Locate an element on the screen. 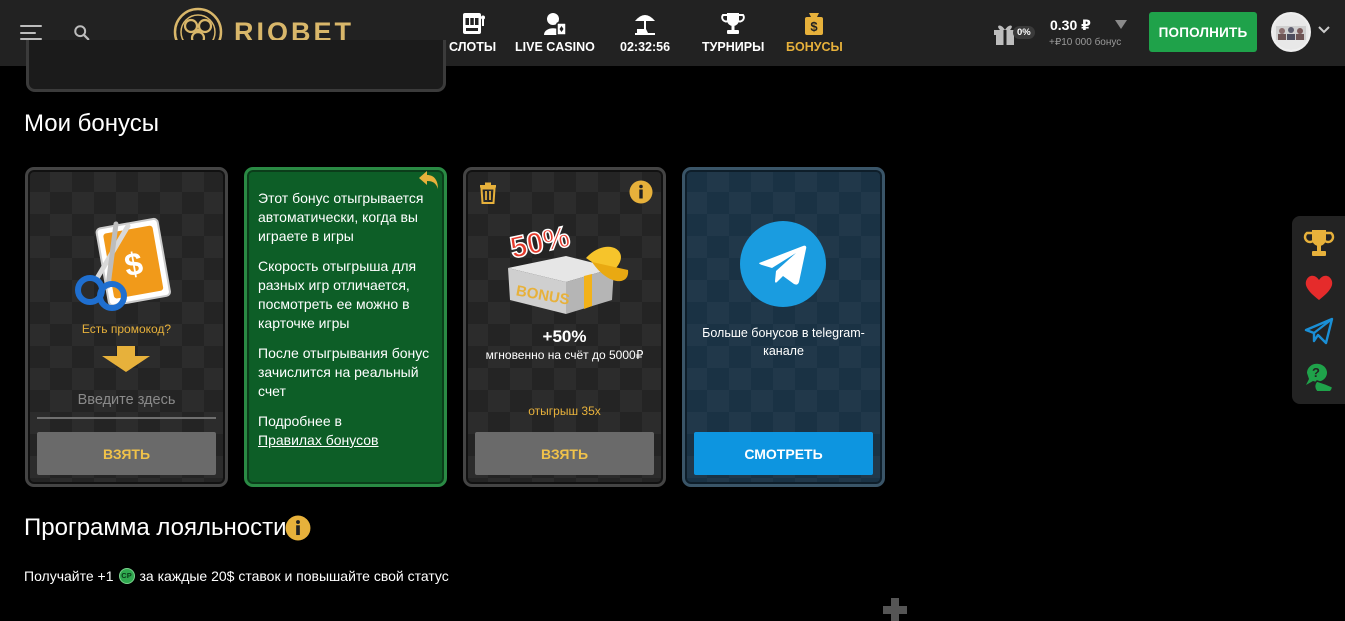 This screenshot has height=621, width=1345. menu-icon is located at coordinates (31, 32).